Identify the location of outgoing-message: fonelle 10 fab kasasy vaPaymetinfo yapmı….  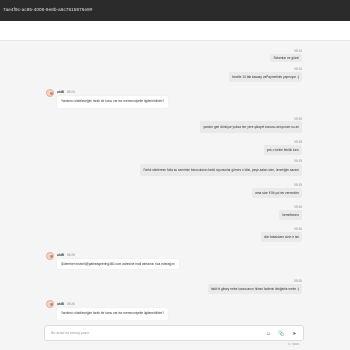
(265, 77).